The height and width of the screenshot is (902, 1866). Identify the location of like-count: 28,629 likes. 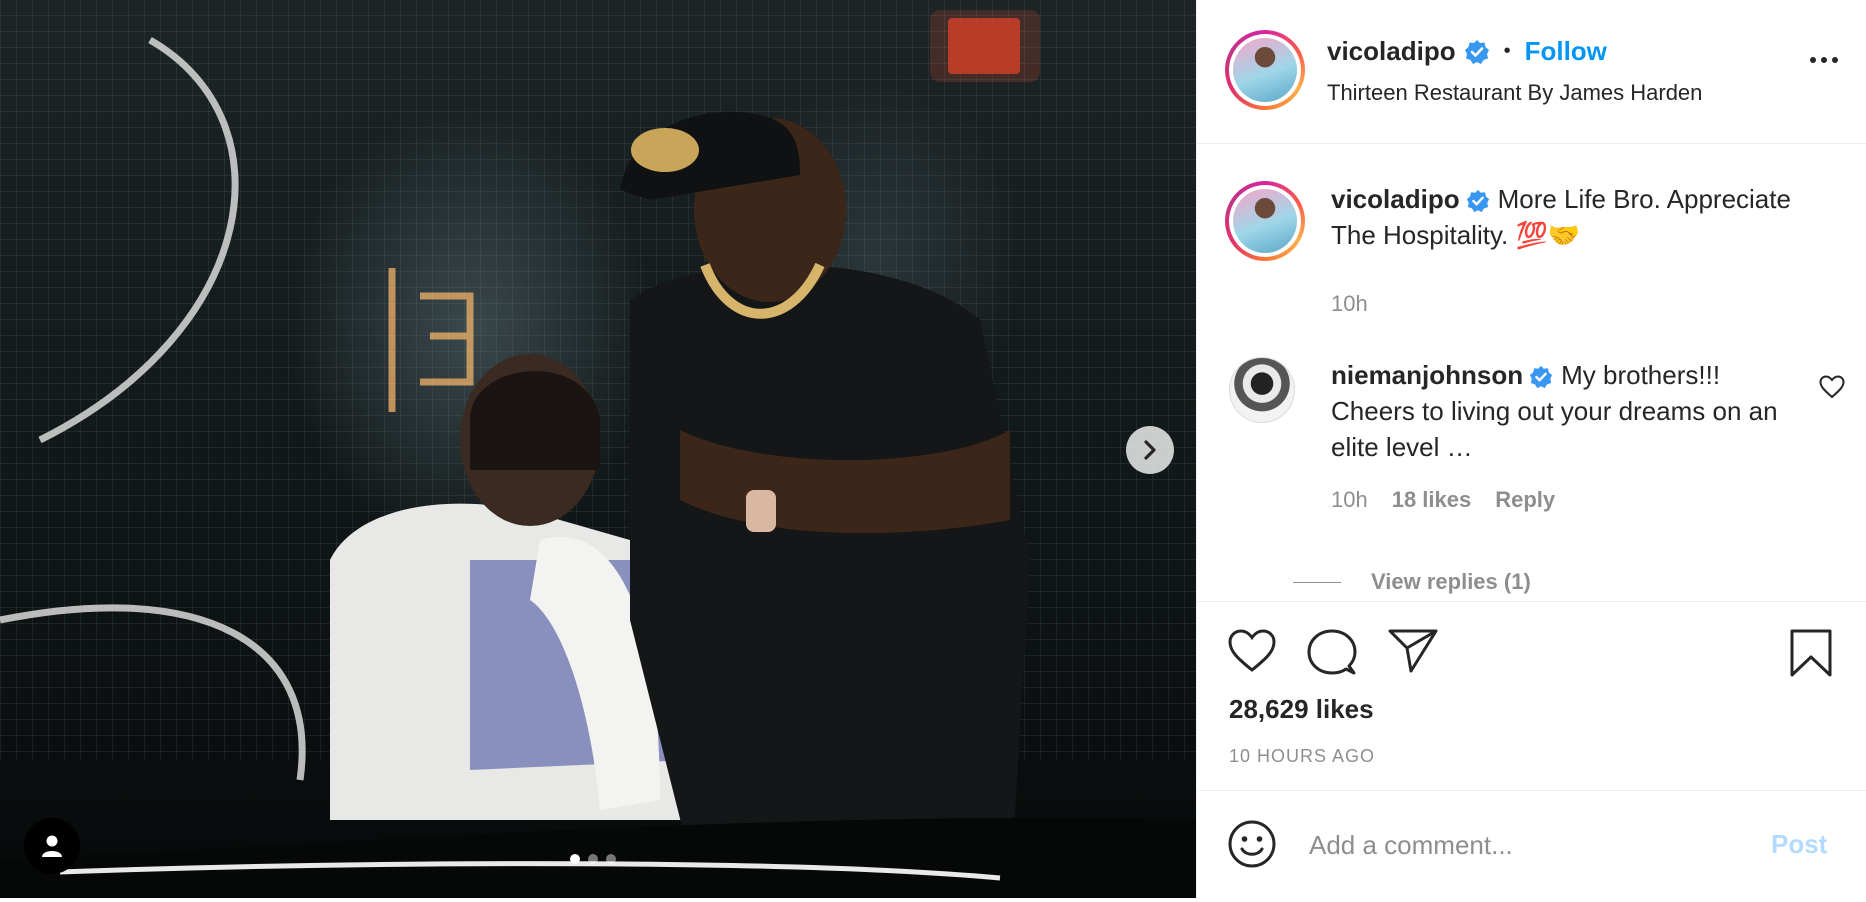
(1301, 709).